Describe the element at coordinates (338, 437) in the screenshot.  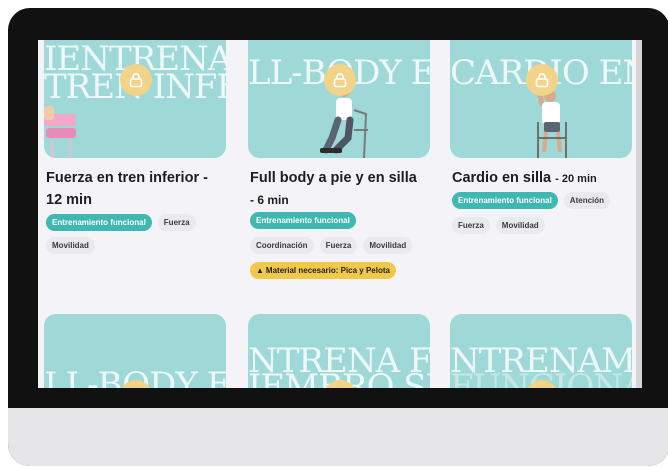
I see `device-chin` at that location.